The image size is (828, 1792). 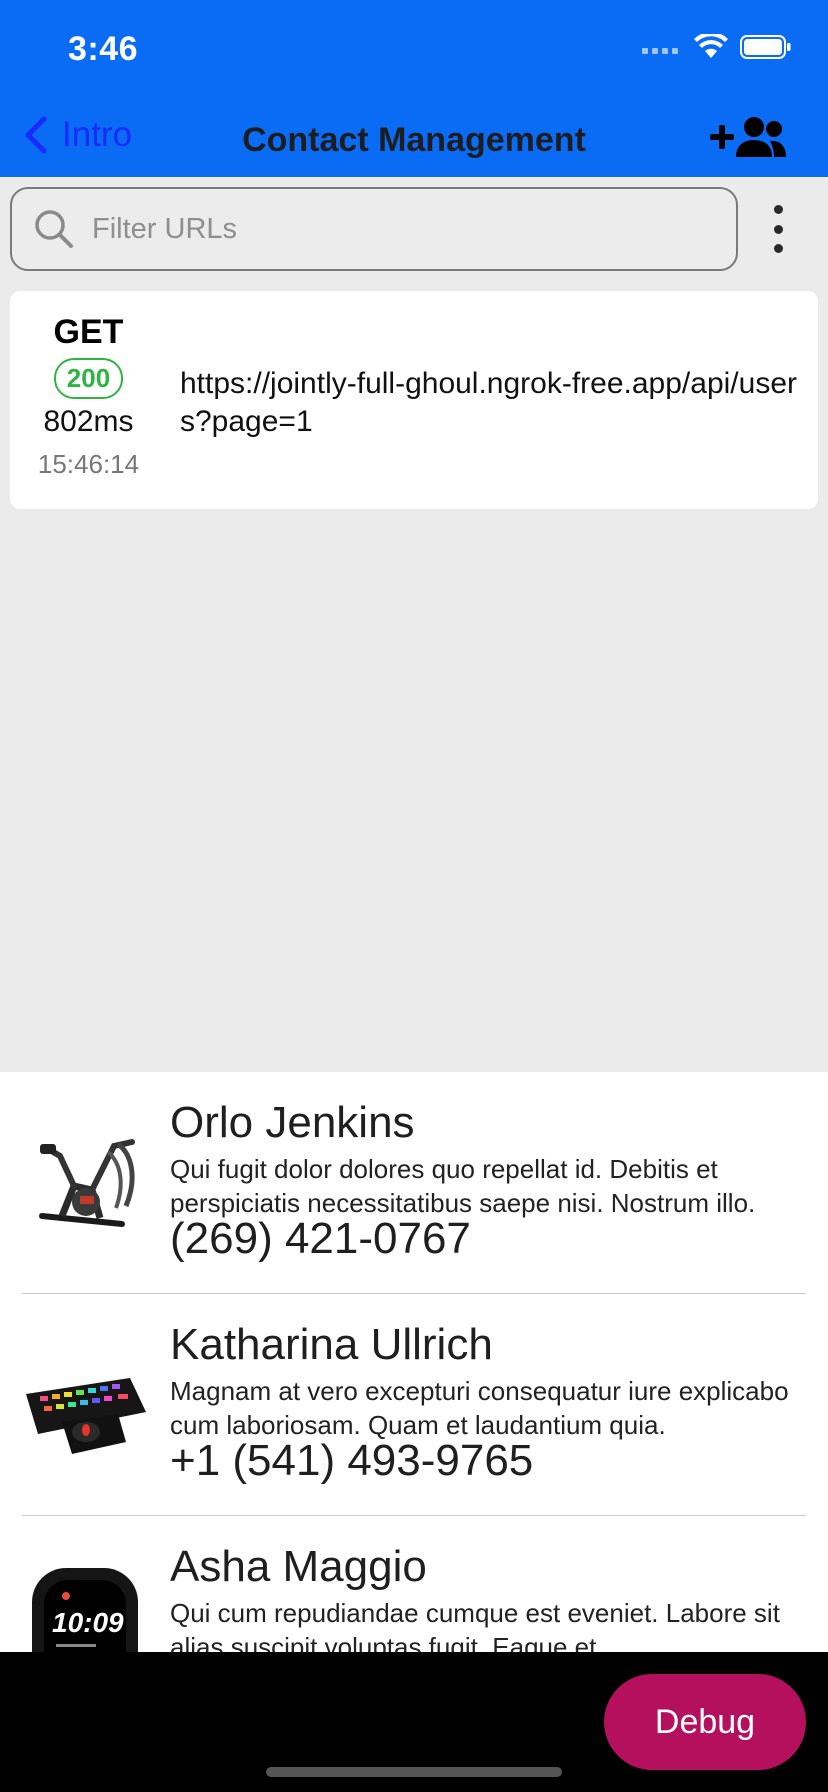 I want to click on navigation-bar: Intro Contact Management, so click(x=414, y=141).